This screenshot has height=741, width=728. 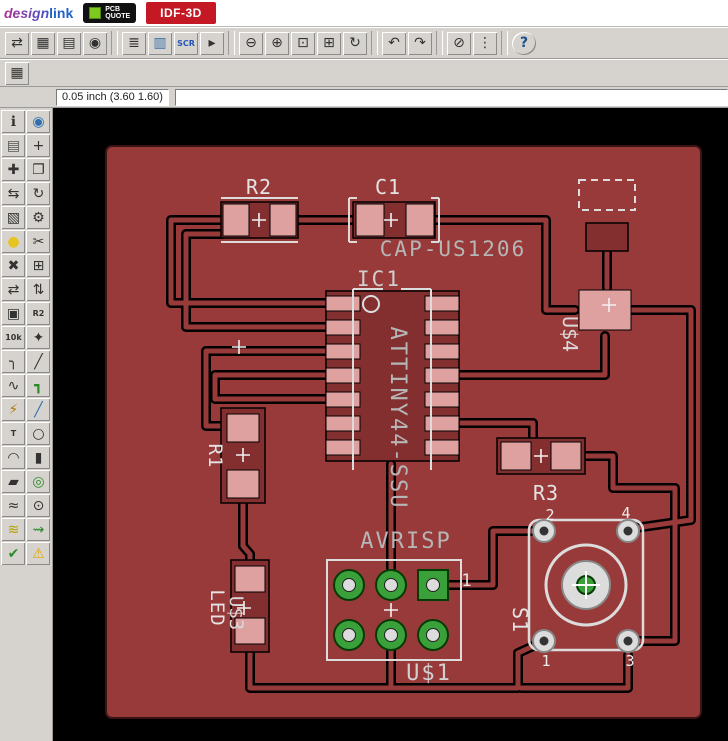 I want to click on silk-label-pin1: 1, so click(x=466, y=581).